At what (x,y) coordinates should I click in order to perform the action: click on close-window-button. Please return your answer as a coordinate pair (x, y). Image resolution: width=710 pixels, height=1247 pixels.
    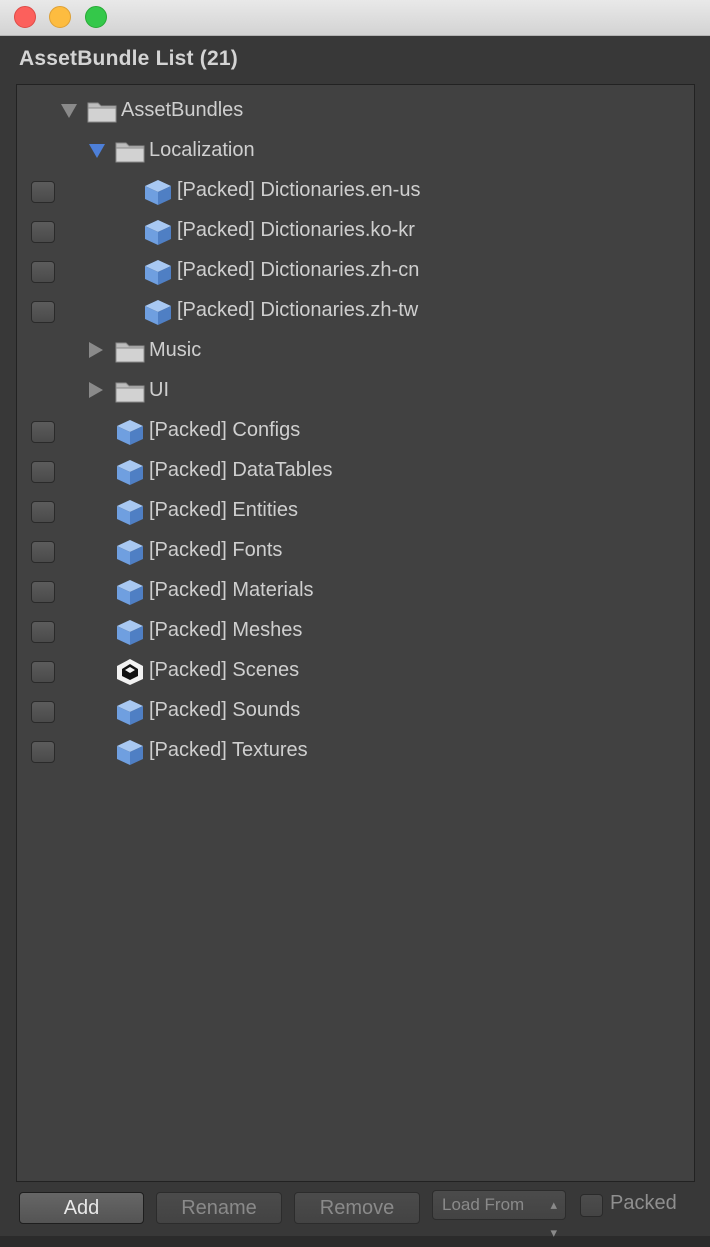
    Looking at the image, I should click on (25, 17).